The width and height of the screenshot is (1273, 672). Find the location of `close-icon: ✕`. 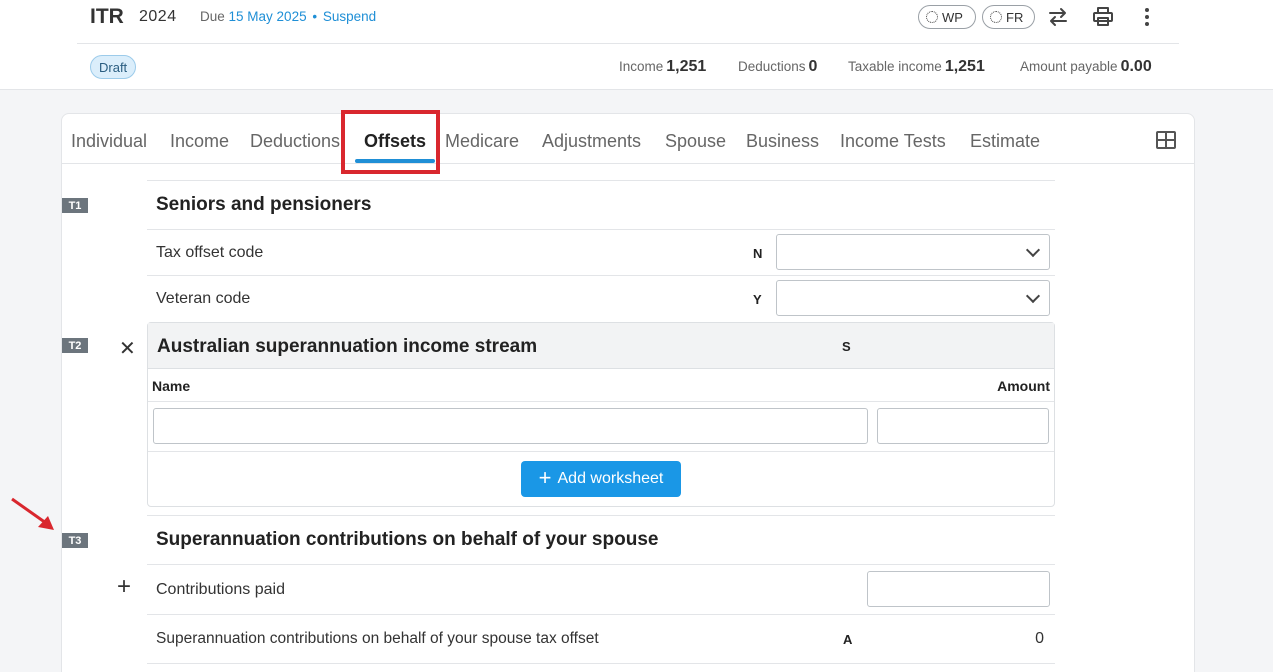

close-icon: ✕ is located at coordinates (127, 348).